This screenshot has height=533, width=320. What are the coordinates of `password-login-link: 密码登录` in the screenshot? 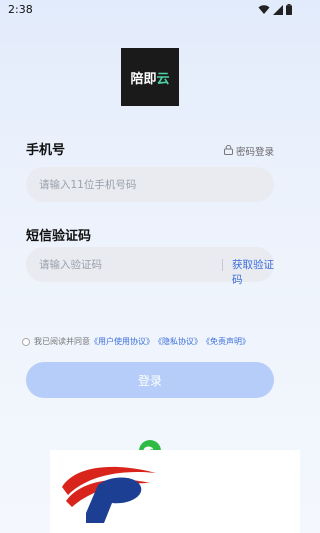 It's located at (248, 151).